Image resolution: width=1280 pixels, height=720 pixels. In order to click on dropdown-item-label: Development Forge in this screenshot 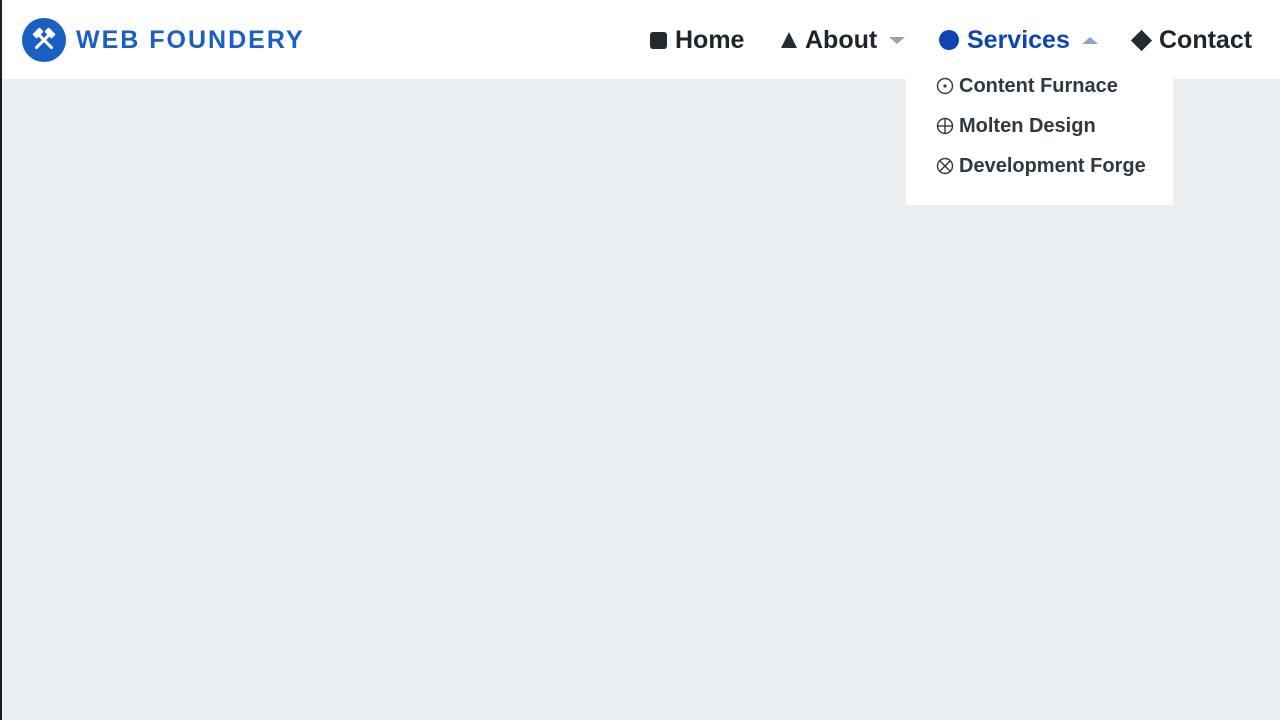, I will do `click(1052, 165)`.